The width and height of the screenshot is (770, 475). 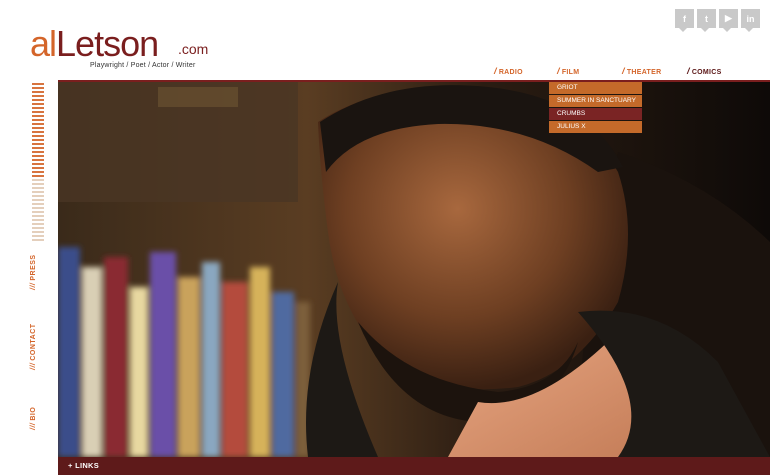 I want to click on nav-comics: / COMICS, so click(x=704, y=71).